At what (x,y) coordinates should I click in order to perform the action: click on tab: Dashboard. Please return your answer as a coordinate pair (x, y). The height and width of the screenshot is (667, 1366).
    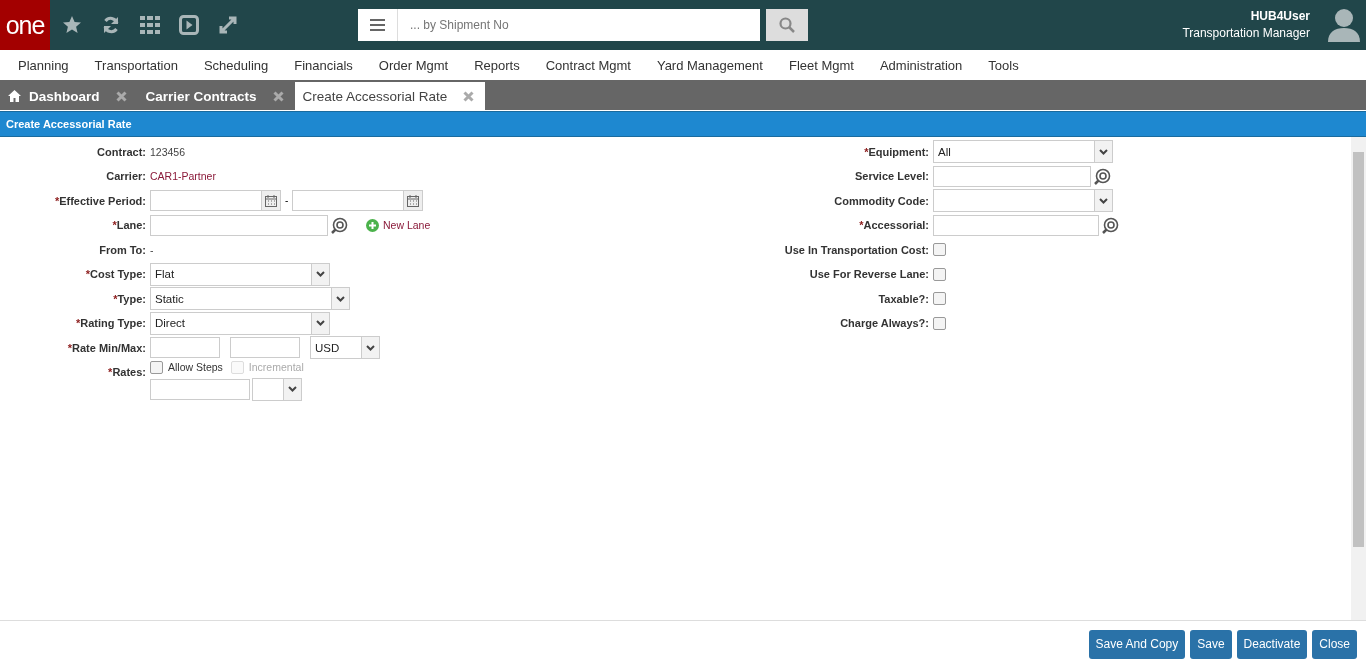
    Looking at the image, I should click on (69, 96).